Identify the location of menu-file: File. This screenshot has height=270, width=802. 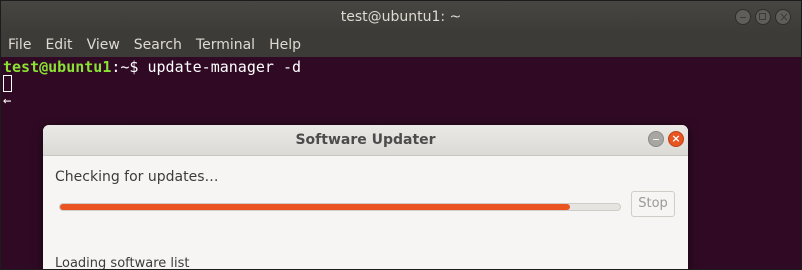
(19, 45).